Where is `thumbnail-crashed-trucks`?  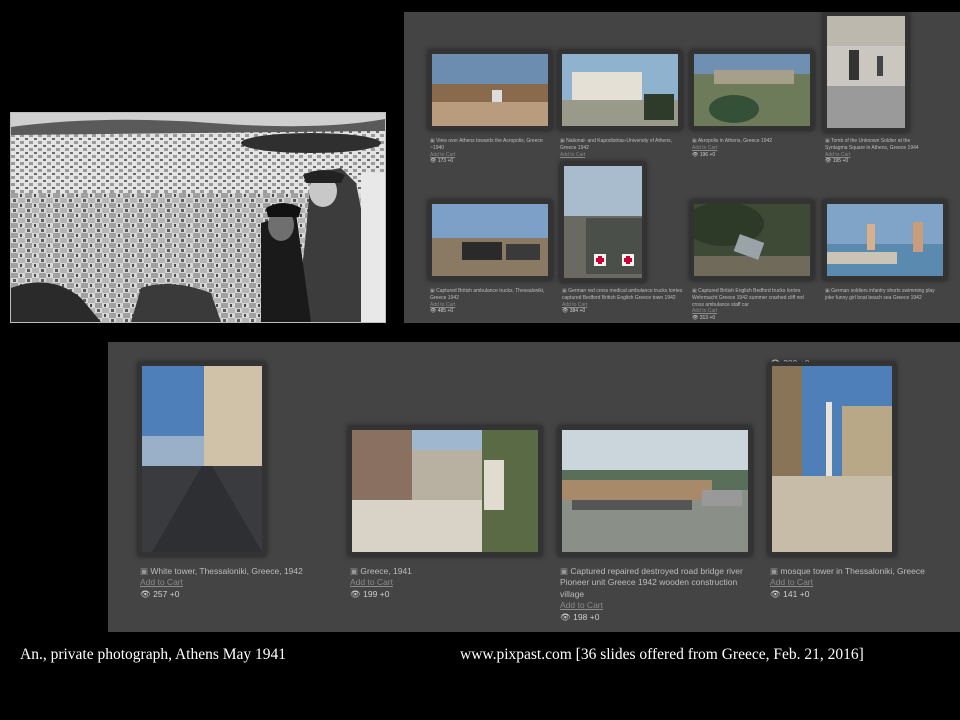
thumbnail-crashed-trucks is located at coordinates (752, 240).